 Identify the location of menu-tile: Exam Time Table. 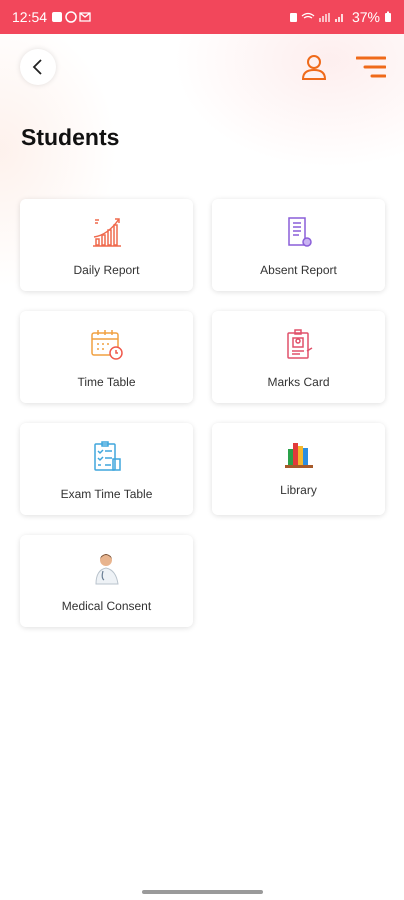
(106, 469).